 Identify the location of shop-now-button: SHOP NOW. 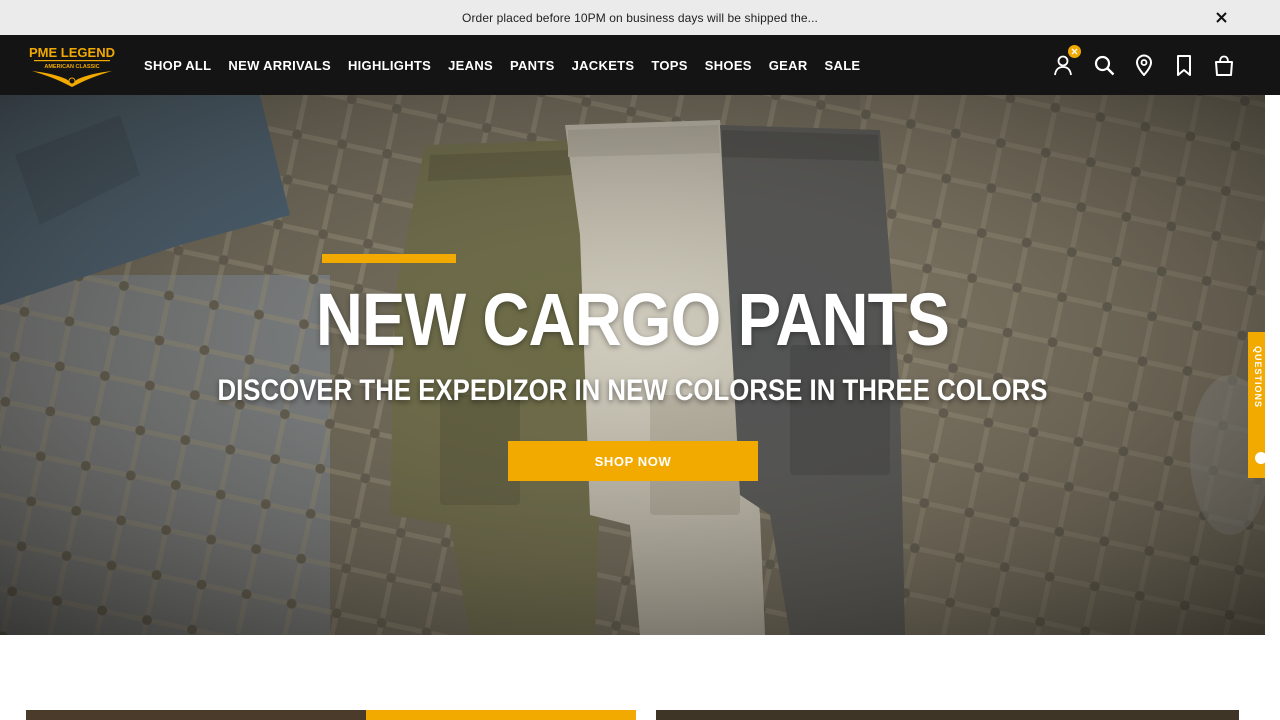
(633, 461).